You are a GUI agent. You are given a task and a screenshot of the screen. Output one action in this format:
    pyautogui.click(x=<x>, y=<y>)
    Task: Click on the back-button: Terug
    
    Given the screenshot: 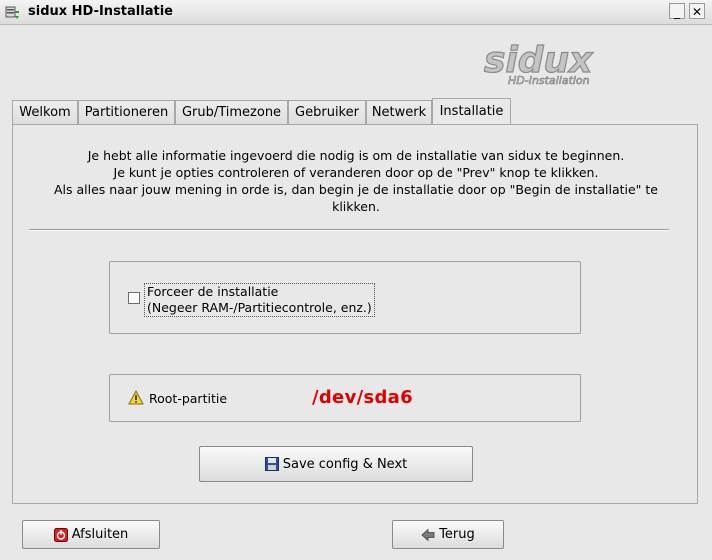 What is the action you would take?
    pyautogui.click(x=448, y=534)
    